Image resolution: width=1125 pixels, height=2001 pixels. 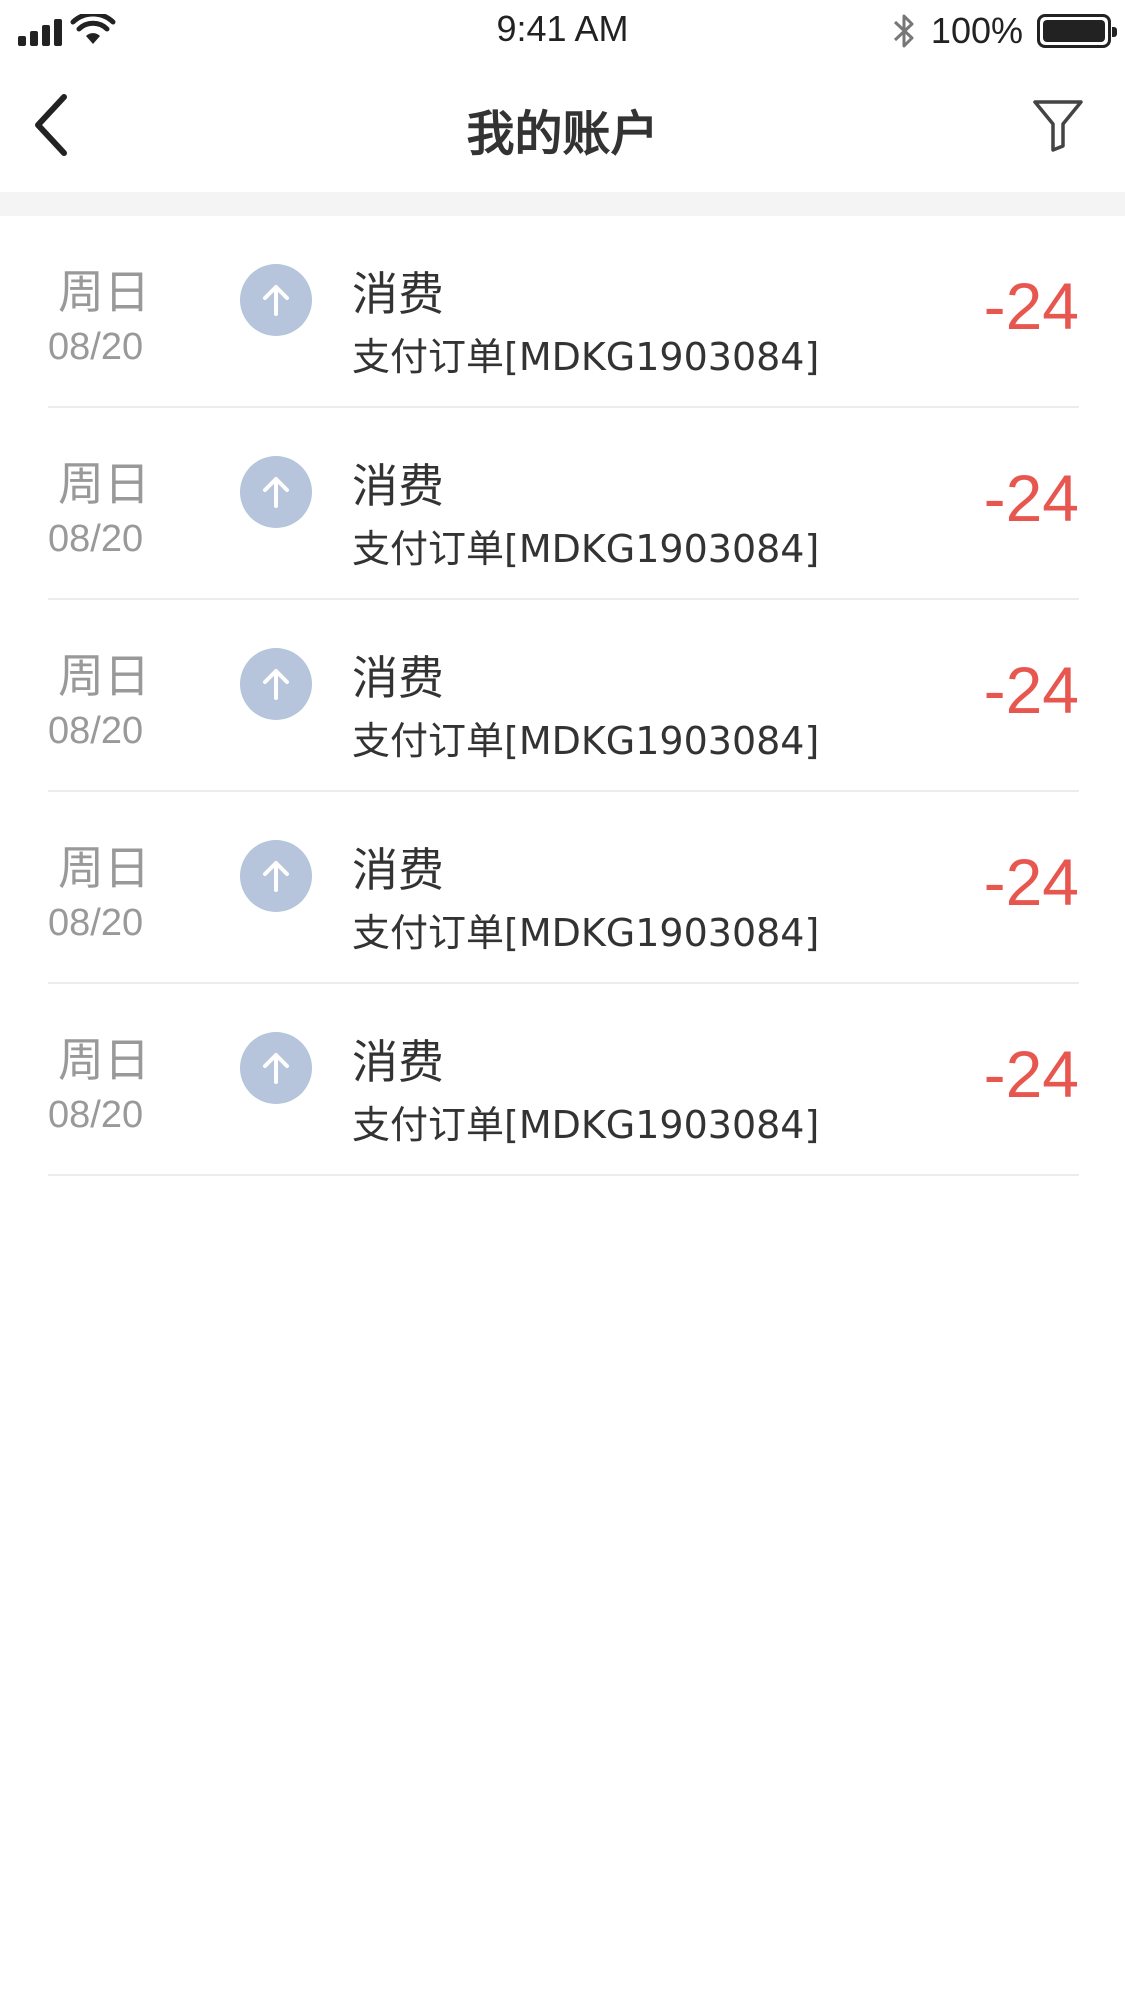 What do you see at coordinates (562, 134) in the screenshot?
I see `page-title: 我的账户` at bounding box center [562, 134].